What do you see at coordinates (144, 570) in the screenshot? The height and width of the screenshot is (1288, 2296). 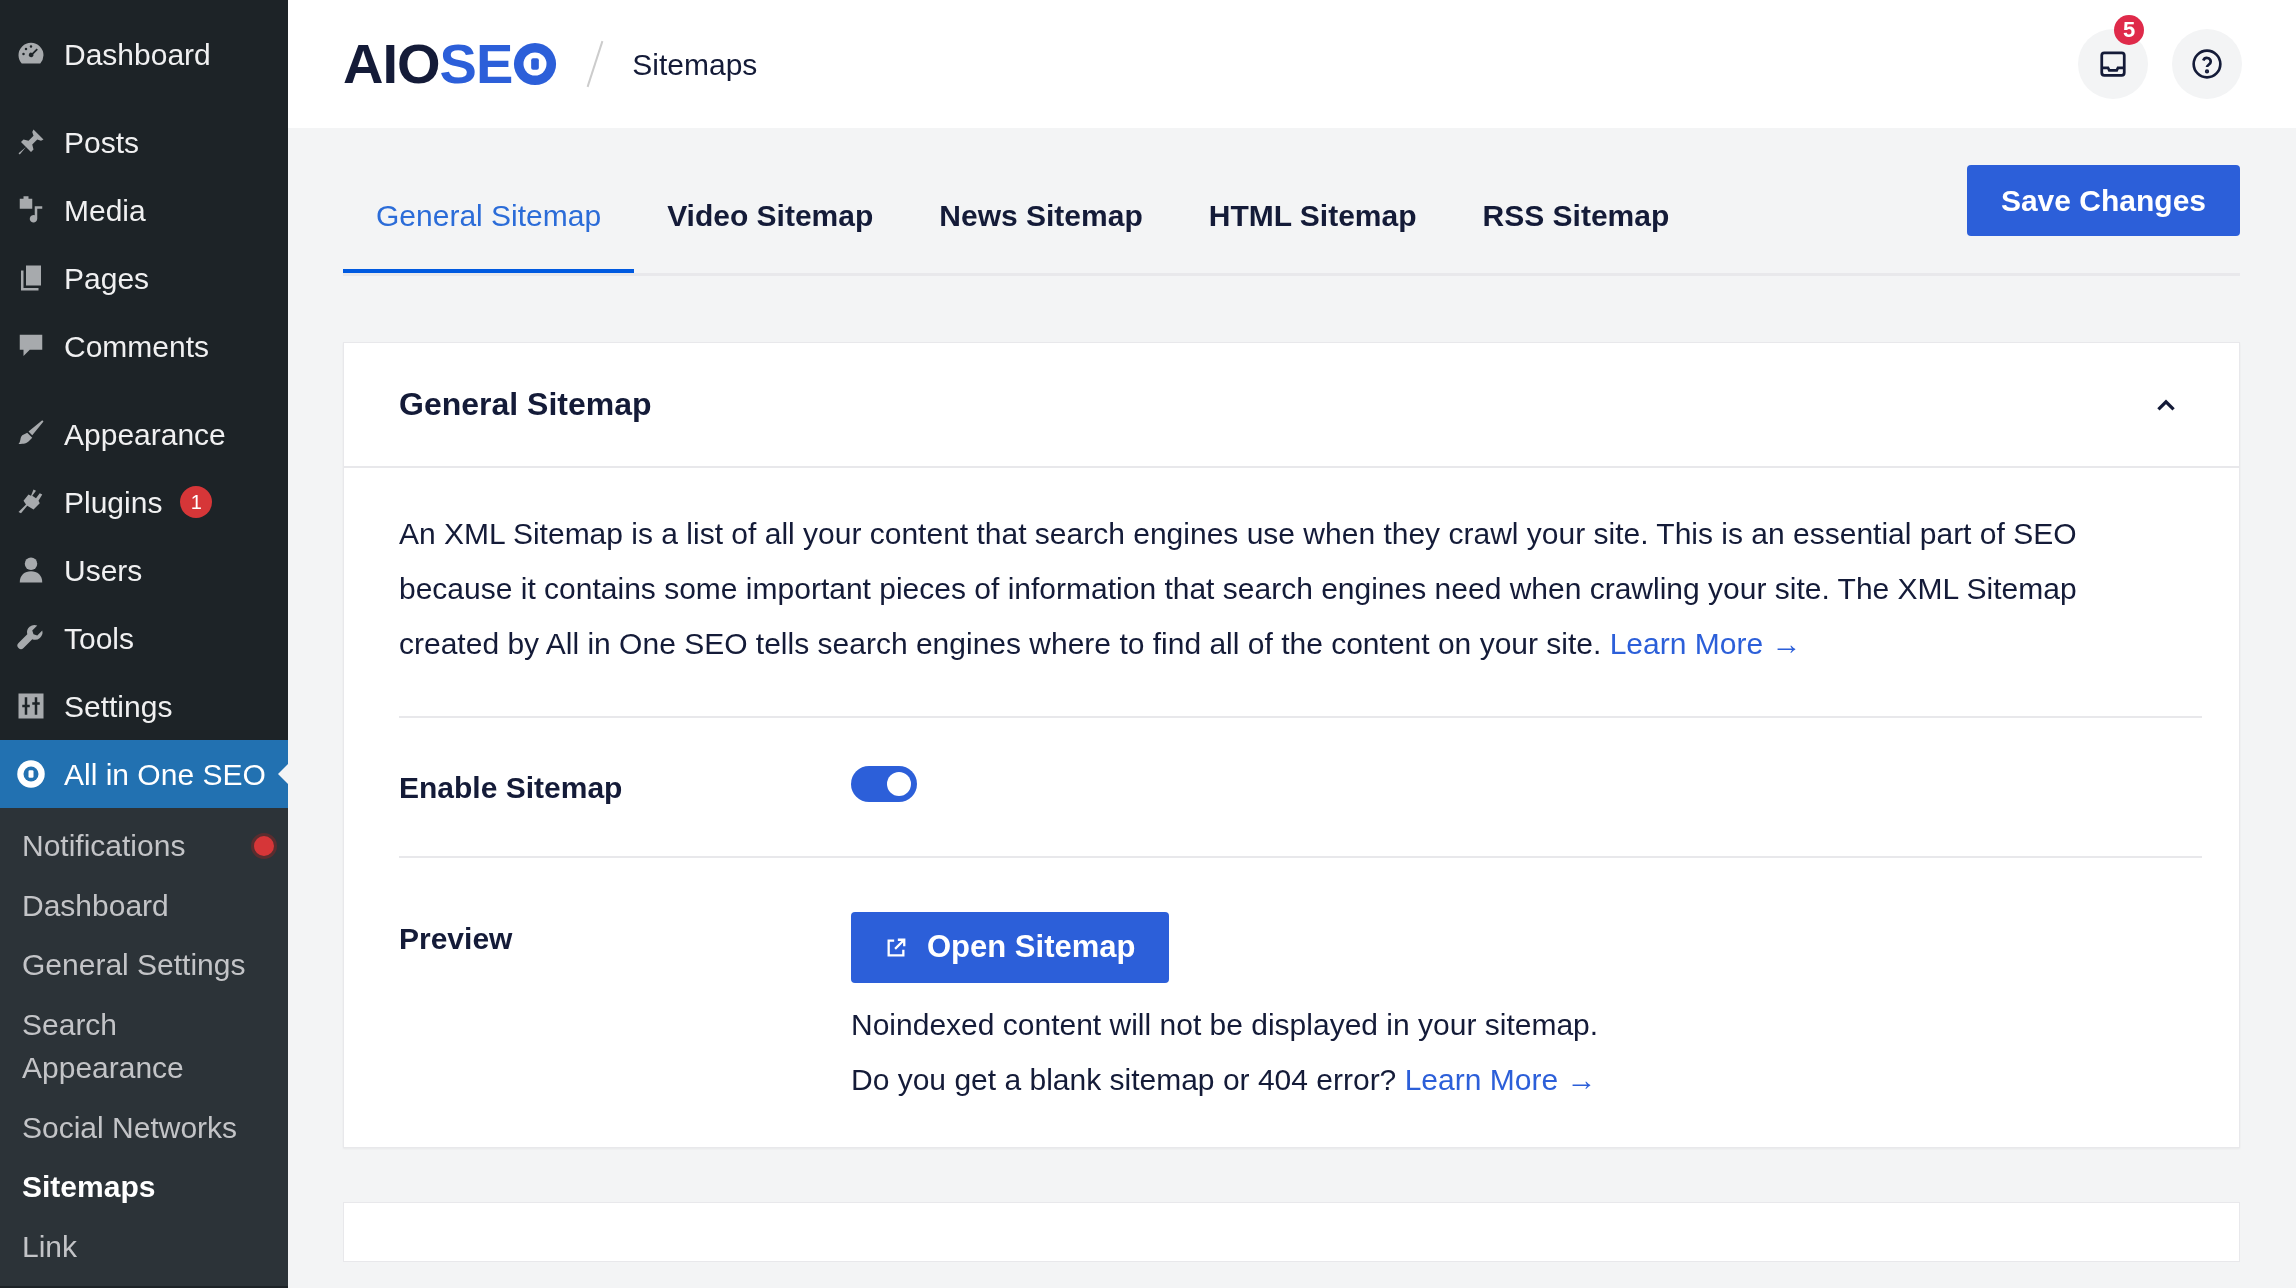 I see `sidebar-item: Users` at bounding box center [144, 570].